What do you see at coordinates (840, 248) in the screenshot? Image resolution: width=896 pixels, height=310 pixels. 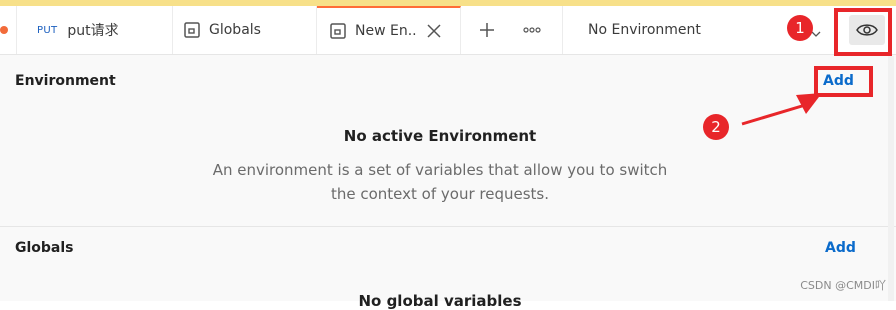 I see `add-global-variable-button: Add` at bounding box center [840, 248].